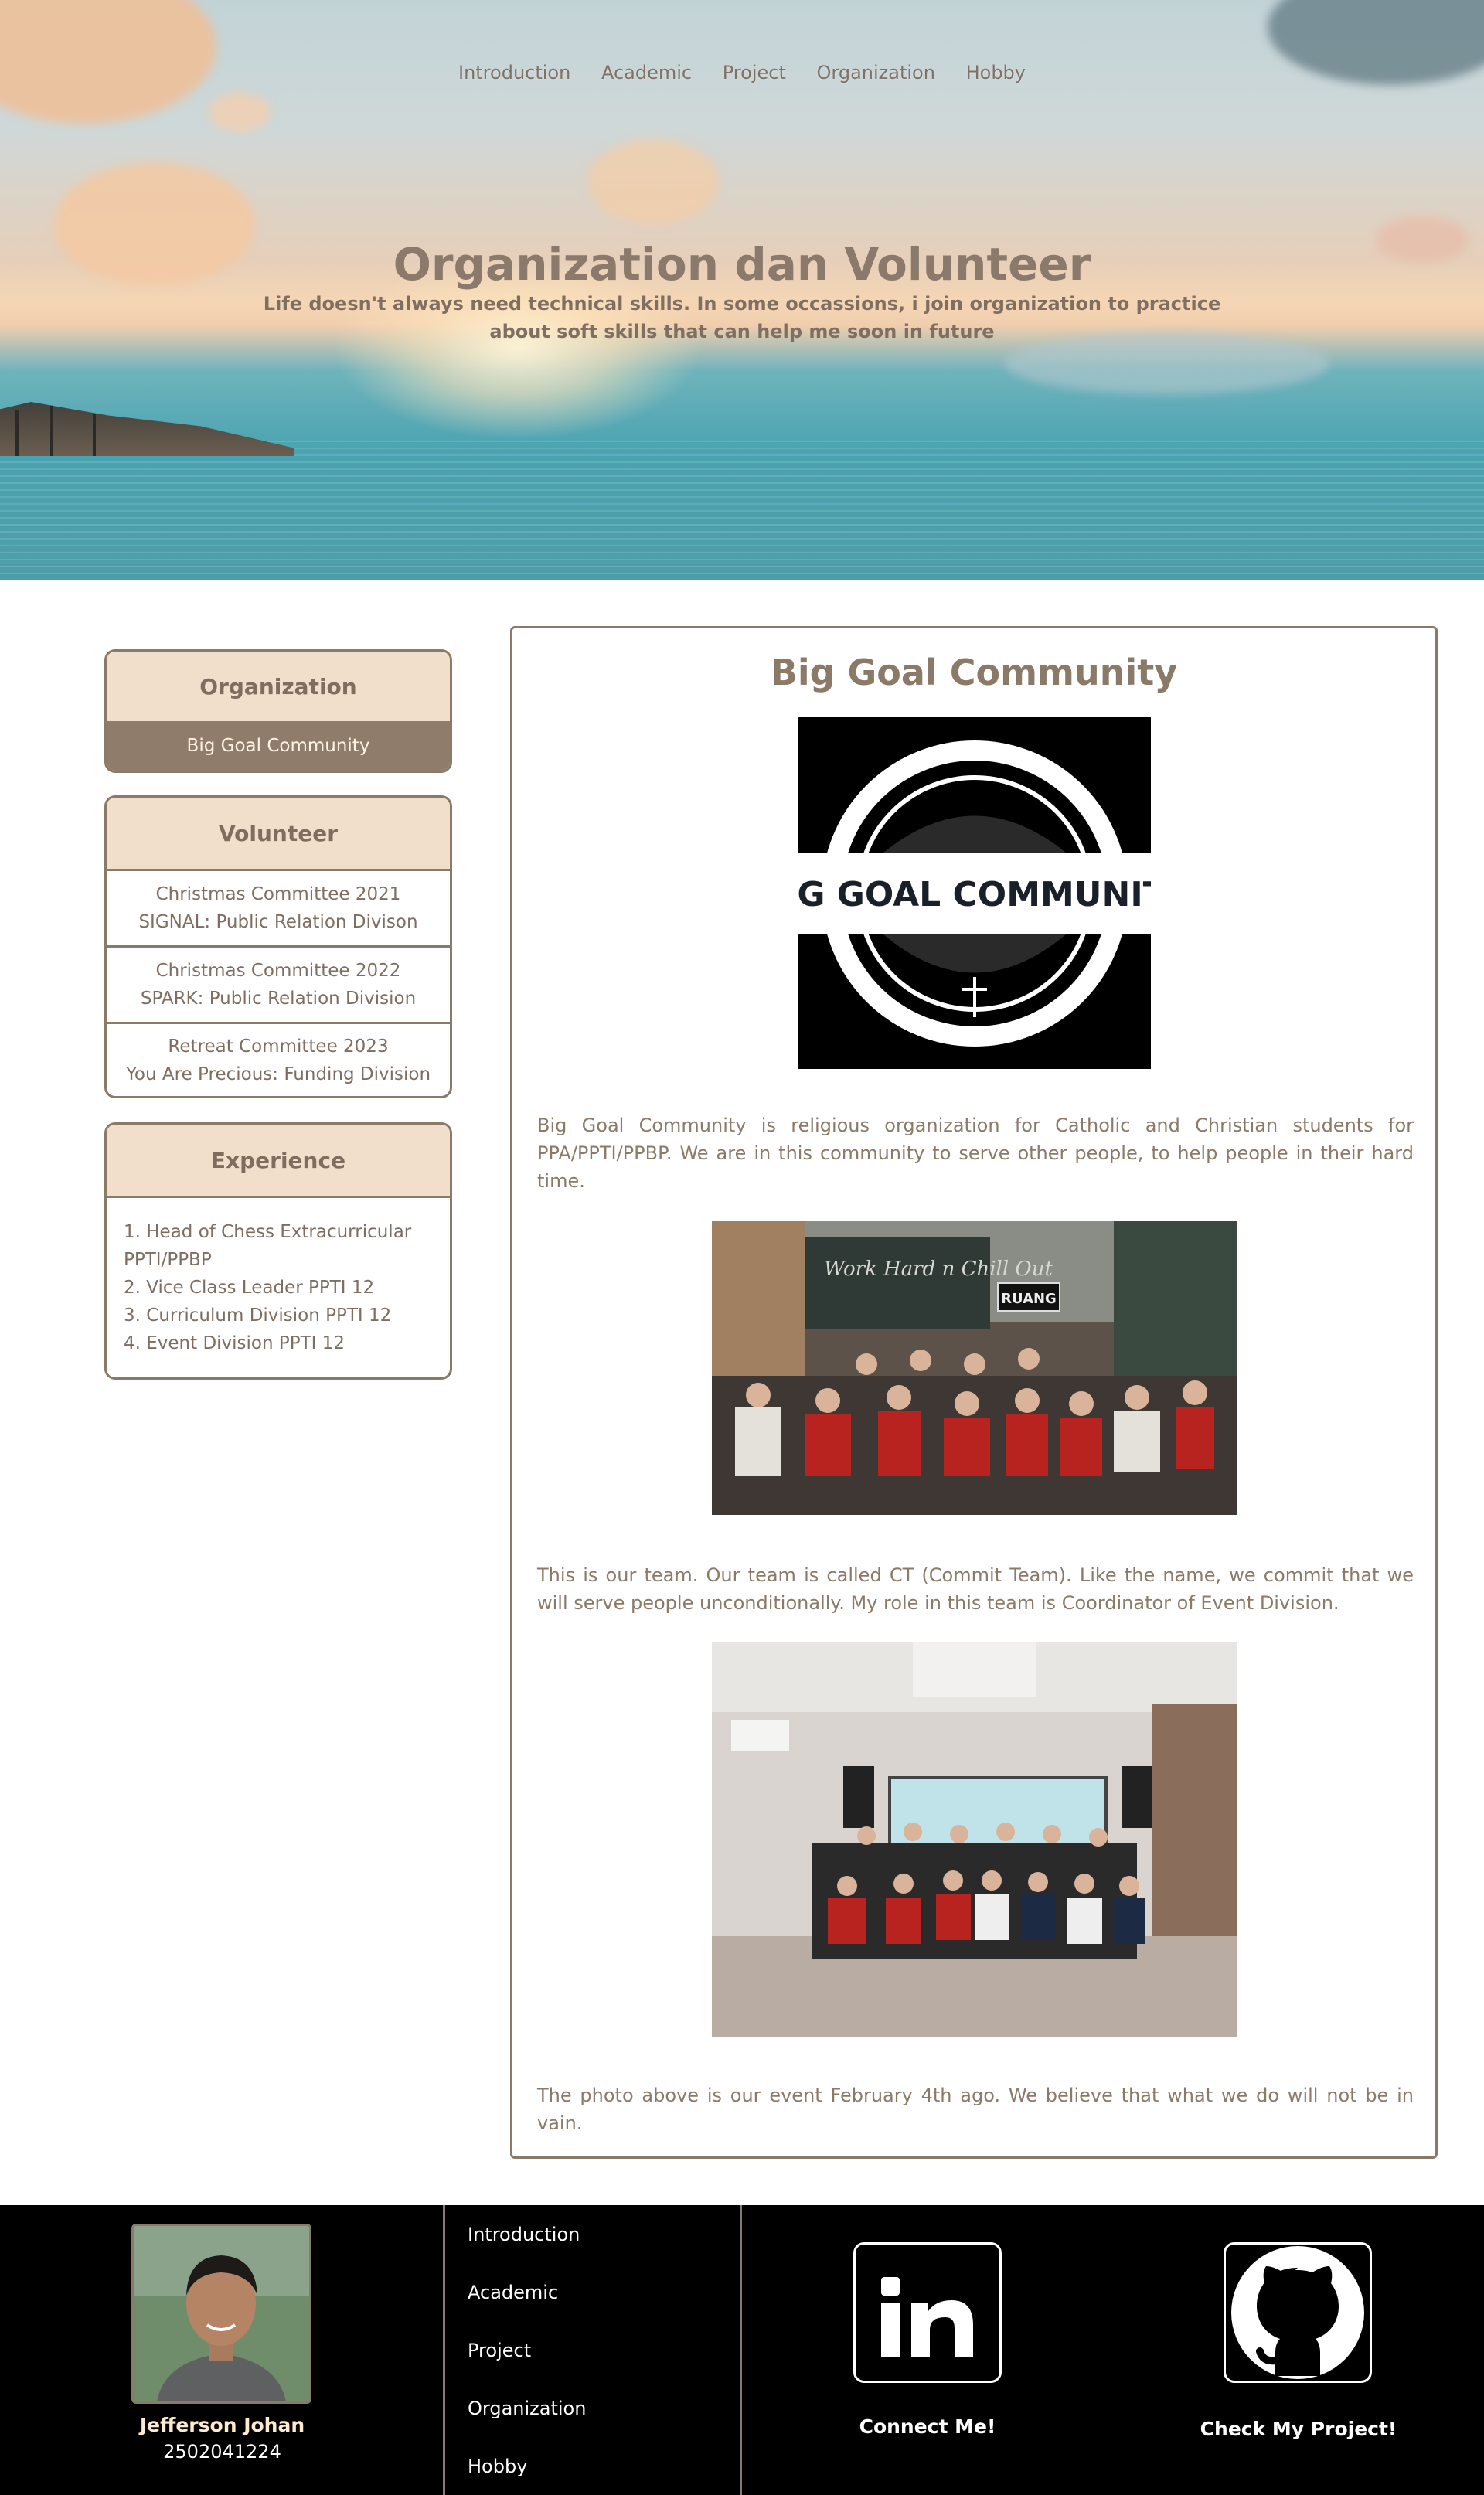 This screenshot has height=2495, width=1484. Describe the element at coordinates (278, 922) in the screenshot. I see `item-division: SIGNAL: Public Relation Divison` at that location.